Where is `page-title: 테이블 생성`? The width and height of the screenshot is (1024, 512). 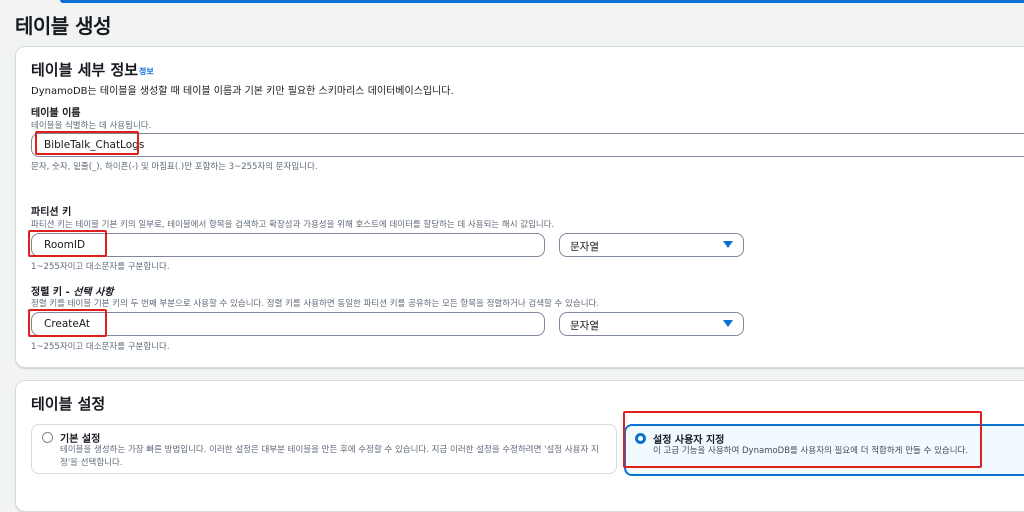 page-title: 테이블 생성 is located at coordinates (63, 26).